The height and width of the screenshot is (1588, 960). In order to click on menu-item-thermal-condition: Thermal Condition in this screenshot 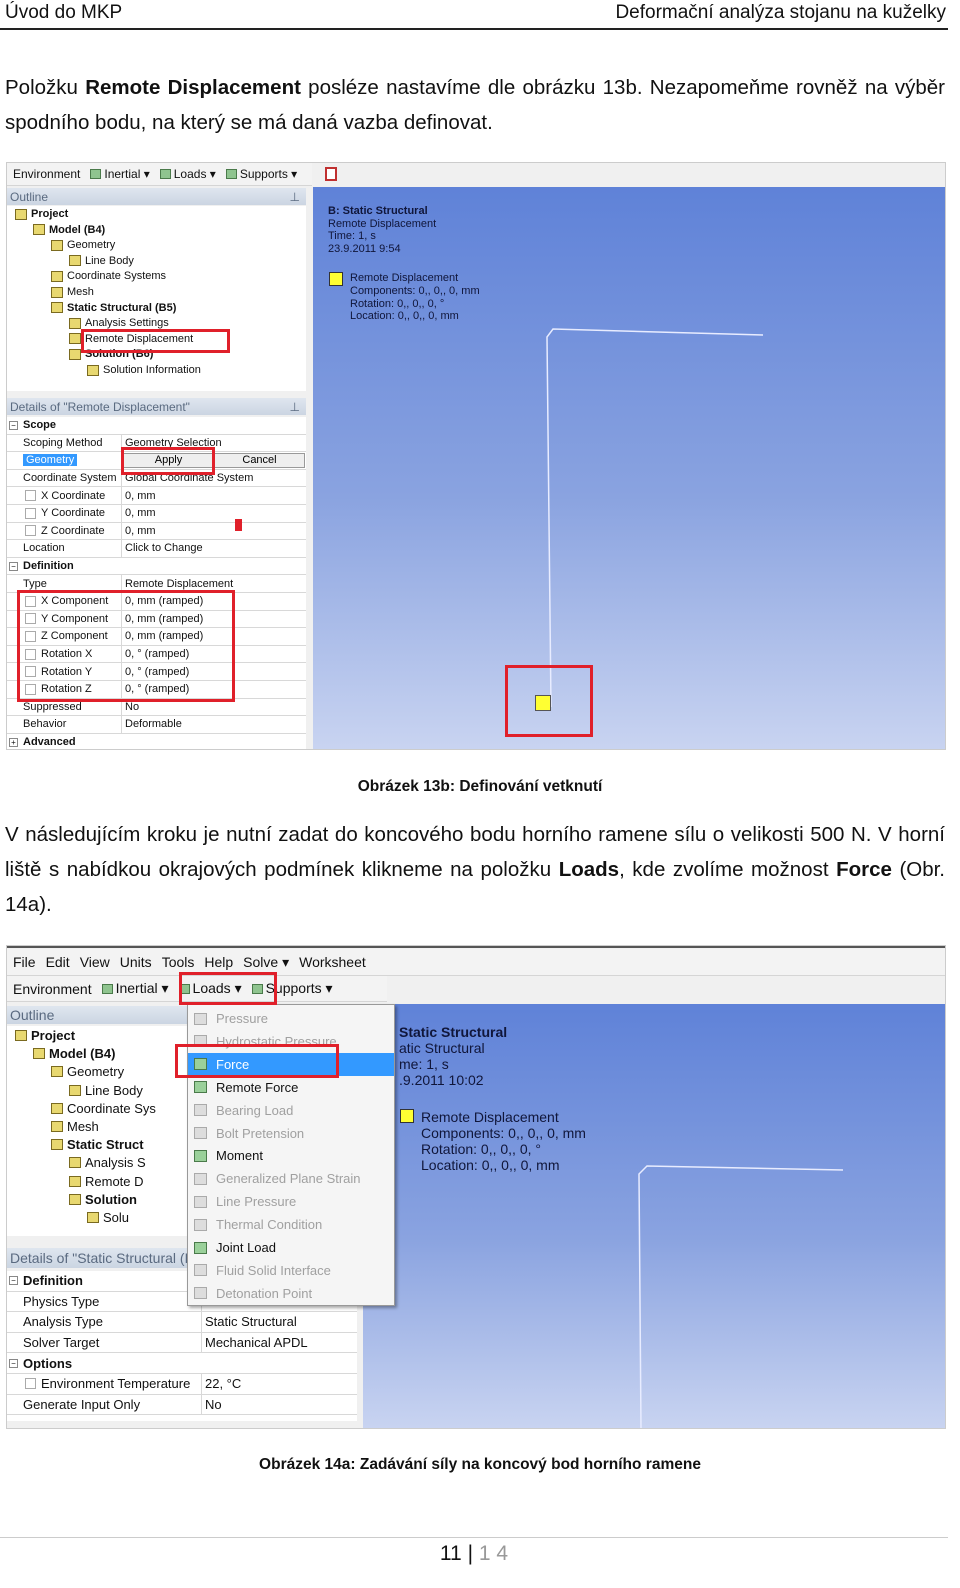, I will do `click(291, 1224)`.